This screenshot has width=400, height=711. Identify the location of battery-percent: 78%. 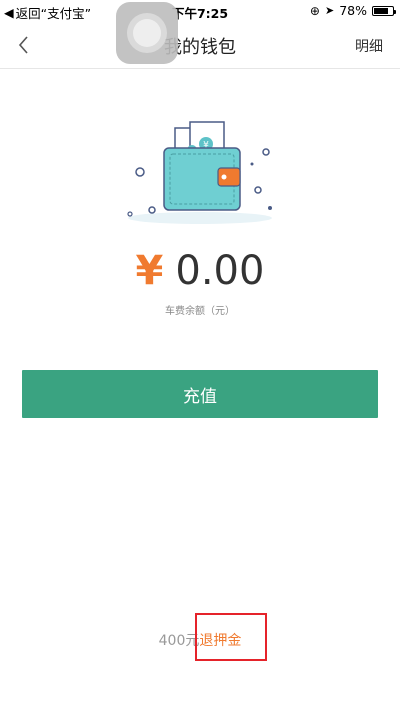
(353, 10).